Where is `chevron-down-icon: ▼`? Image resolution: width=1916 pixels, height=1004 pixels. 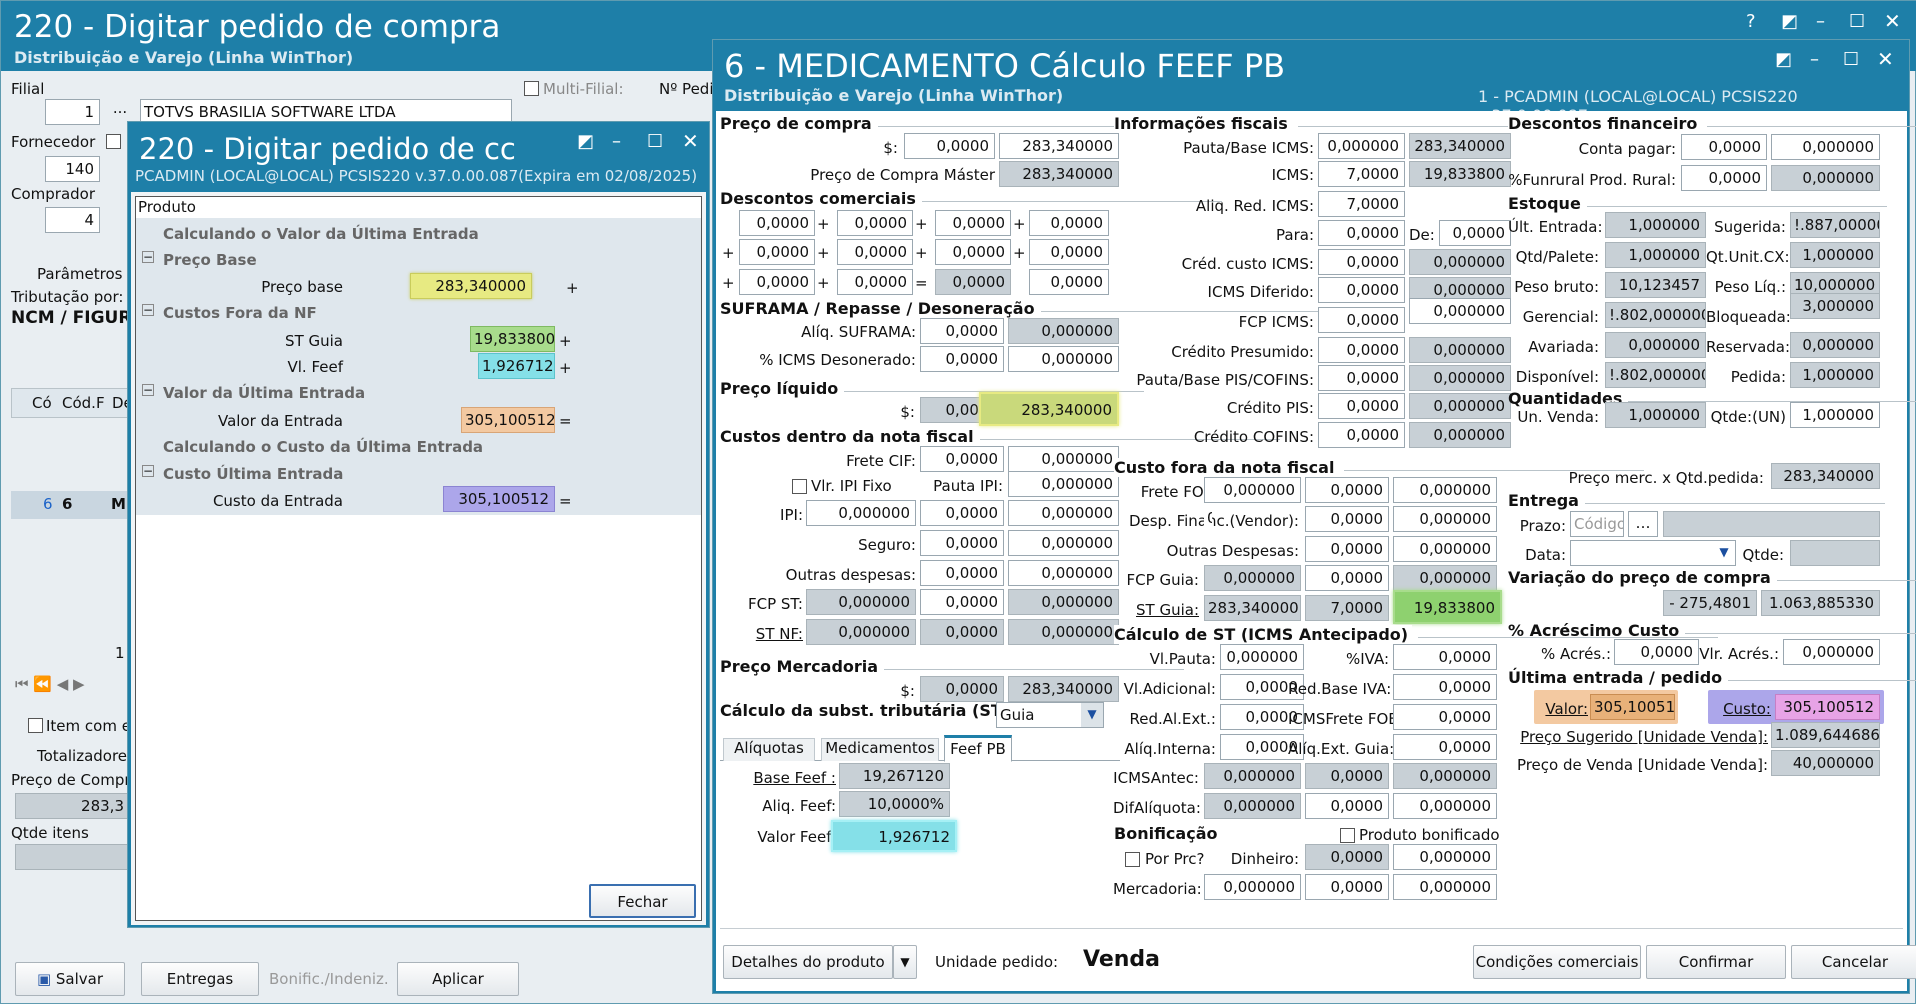 chevron-down-icon: ▼ is located at coordinates (1092, 715).